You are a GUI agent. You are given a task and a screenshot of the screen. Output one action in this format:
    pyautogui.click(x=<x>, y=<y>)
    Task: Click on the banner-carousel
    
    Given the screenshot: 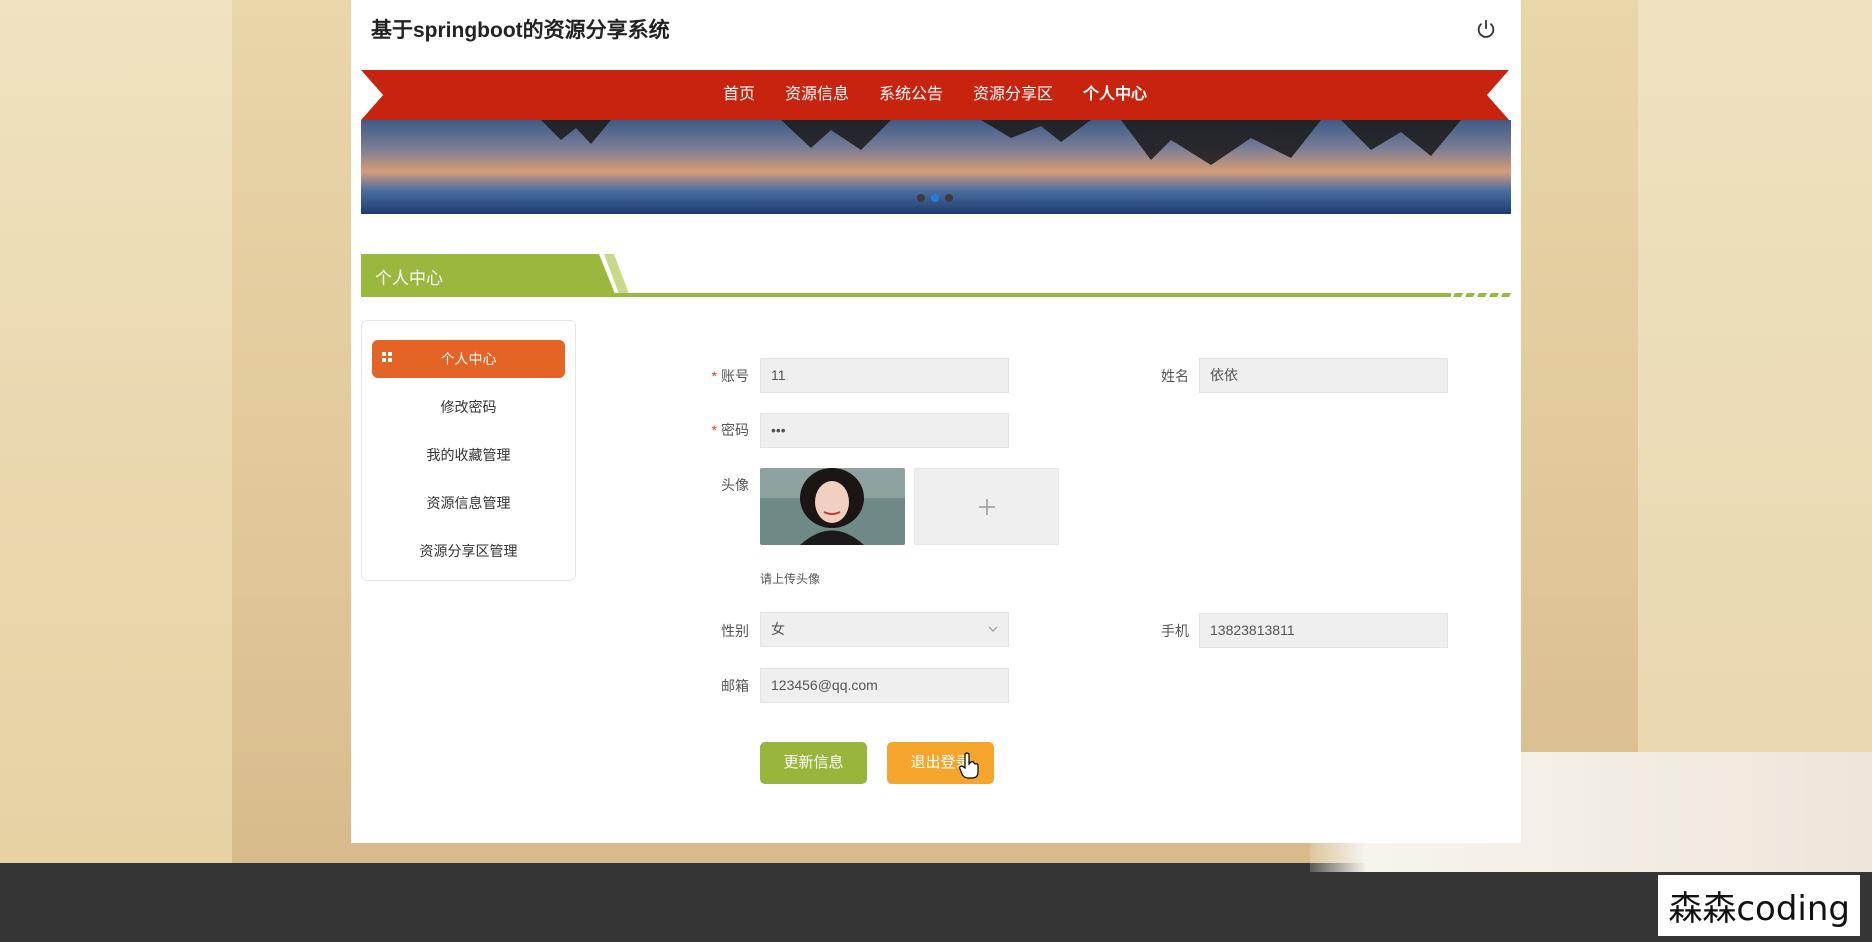 What is the action you would take?
    pyautogui.click(x=936, y=167)
    